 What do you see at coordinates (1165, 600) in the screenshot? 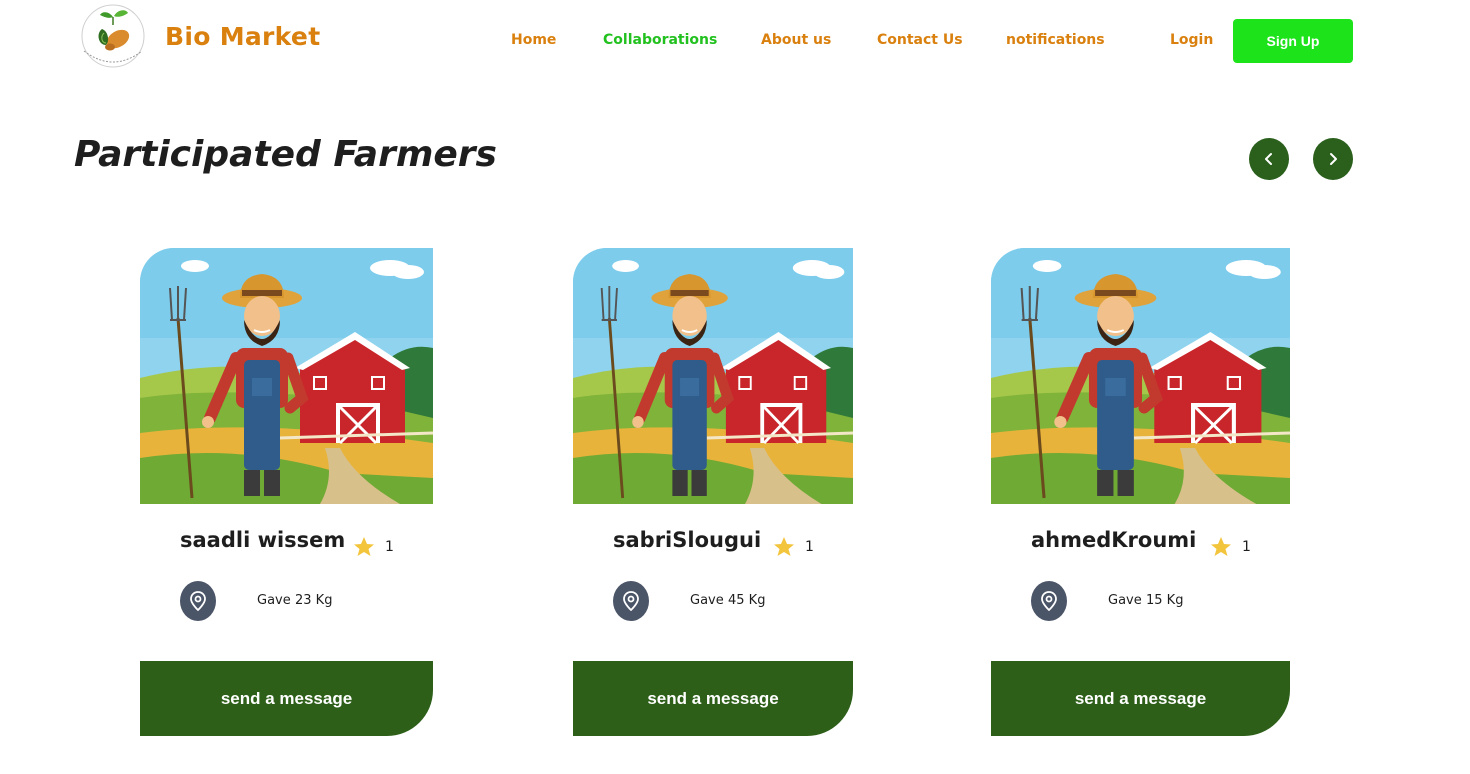
I see `gave-value: 15 Kg` at bounding box center [1165, 600].